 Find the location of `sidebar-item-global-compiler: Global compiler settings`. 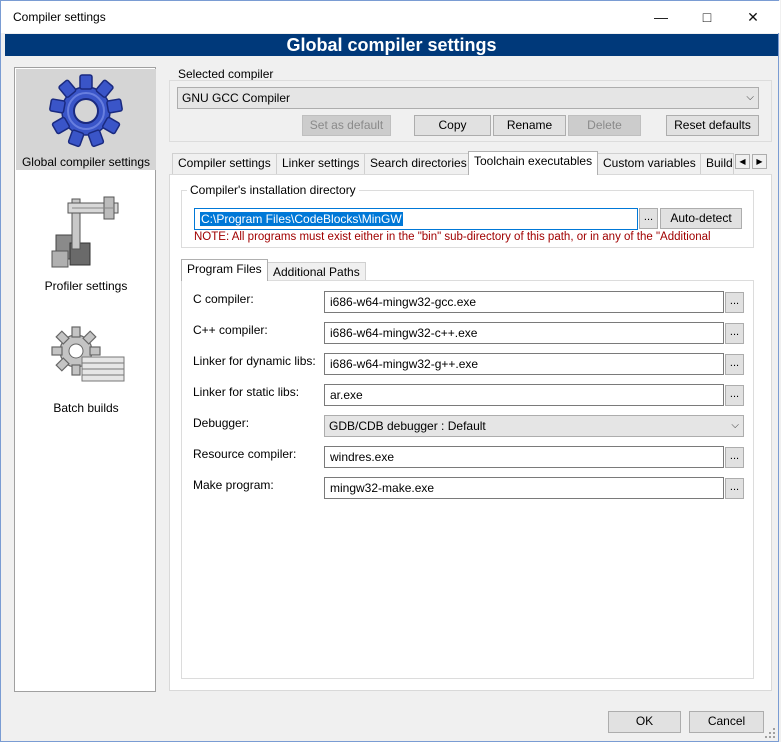

sidebar-item-global-compiler: Global compiler settings is located at coordinates (86, 119).